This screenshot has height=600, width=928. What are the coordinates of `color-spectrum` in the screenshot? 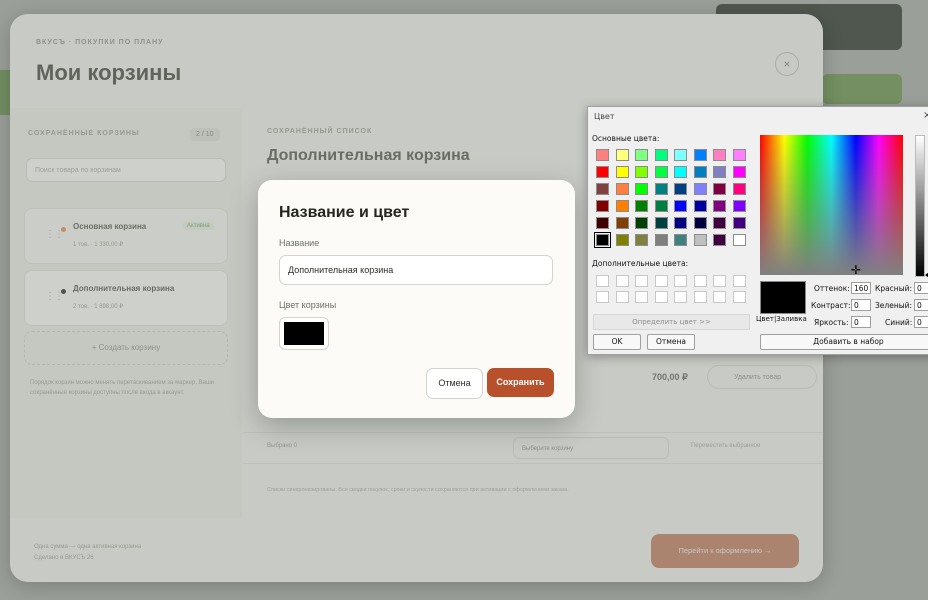 It's located at (831, 205).